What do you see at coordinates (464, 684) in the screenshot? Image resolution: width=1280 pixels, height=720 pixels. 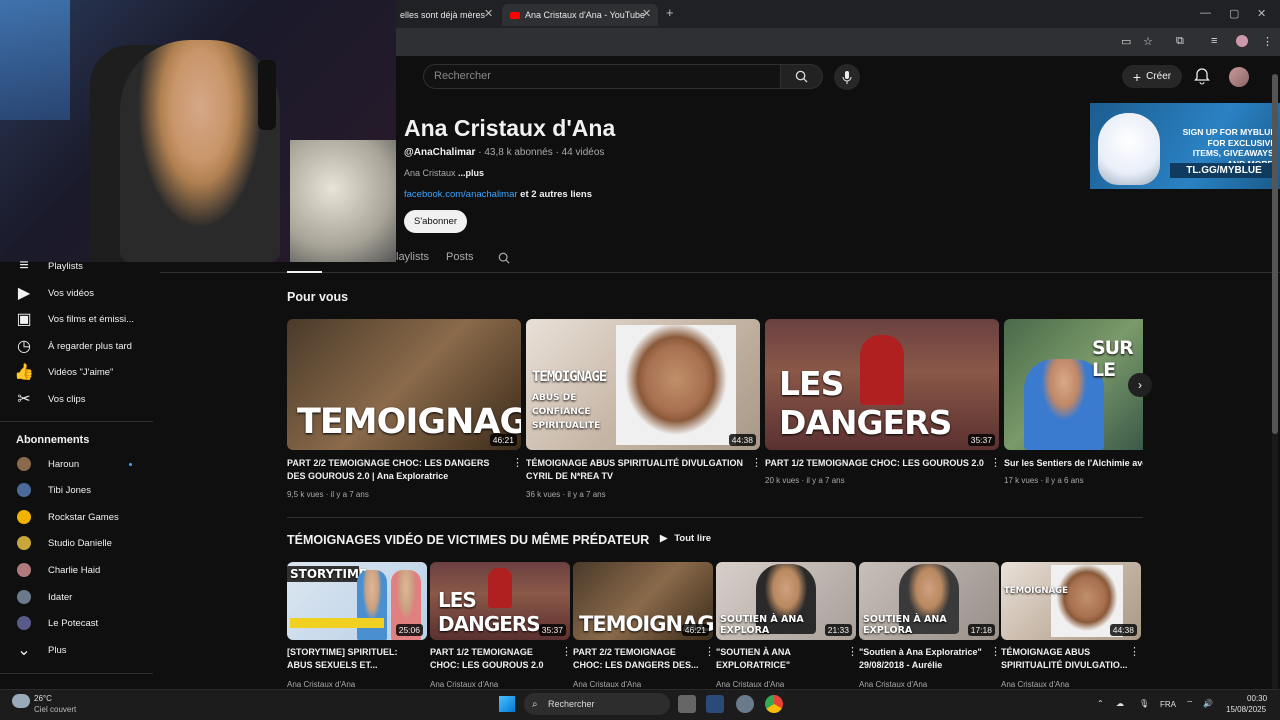 I see `video-channel: Ana Cristaux d'Ana` at bounding box center [464, 684].